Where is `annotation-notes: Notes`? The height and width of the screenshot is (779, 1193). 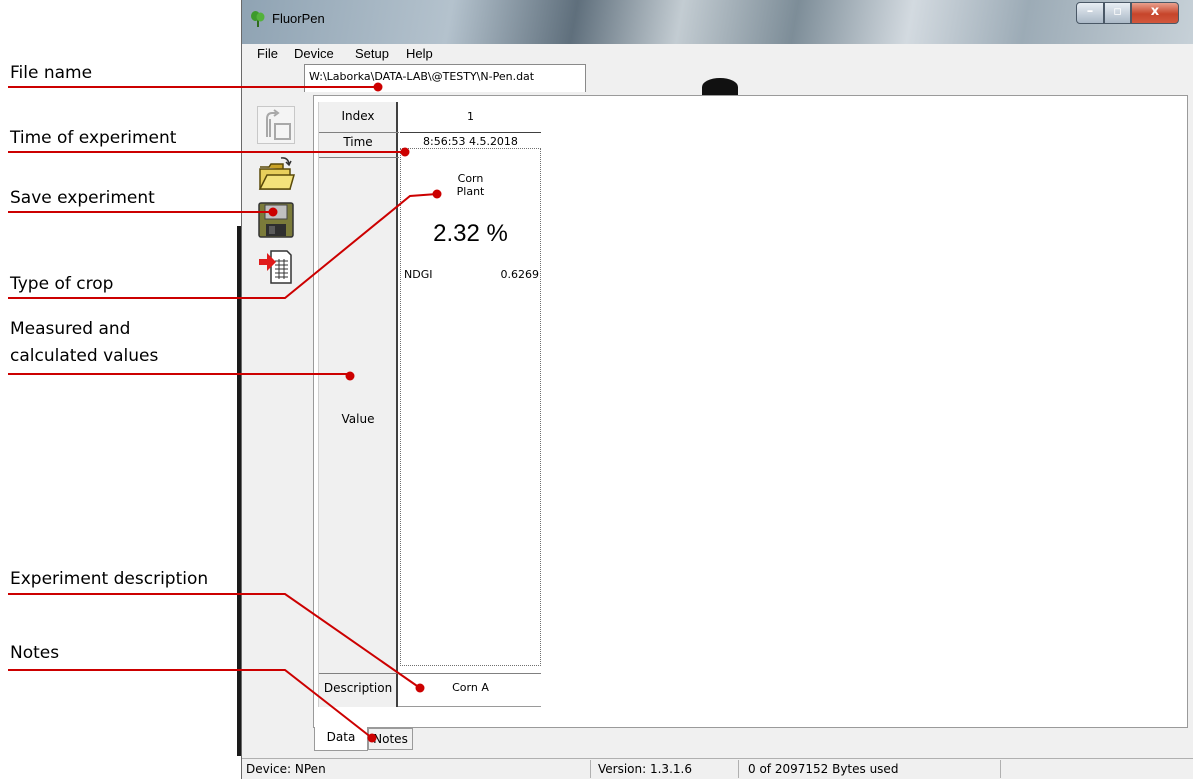
annotation-notes: Notes is located at coordinates (35, 653).